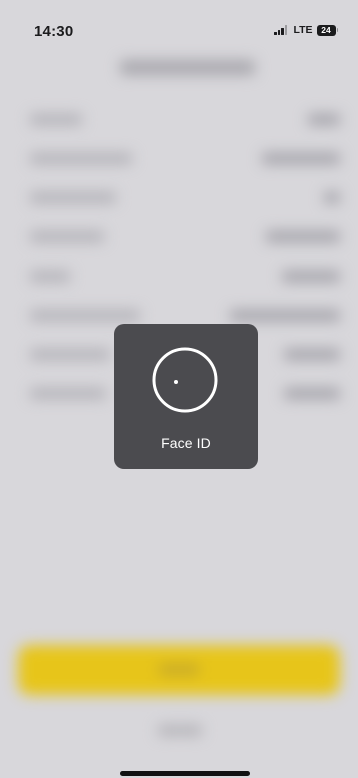 The height and width of the screenshot is (778, 358). I want to click on battery-level: 24, so click(326, 30).